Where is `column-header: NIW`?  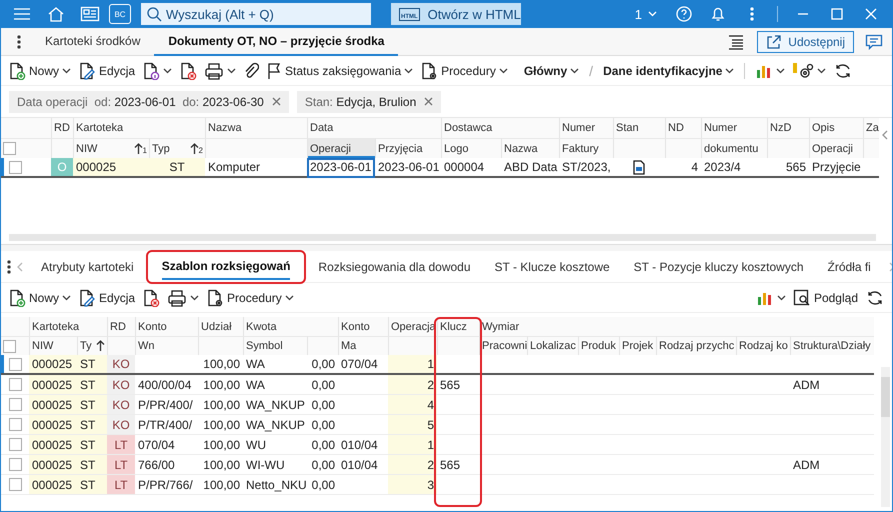
column-header: NIW is located at coordinates (53, 345).